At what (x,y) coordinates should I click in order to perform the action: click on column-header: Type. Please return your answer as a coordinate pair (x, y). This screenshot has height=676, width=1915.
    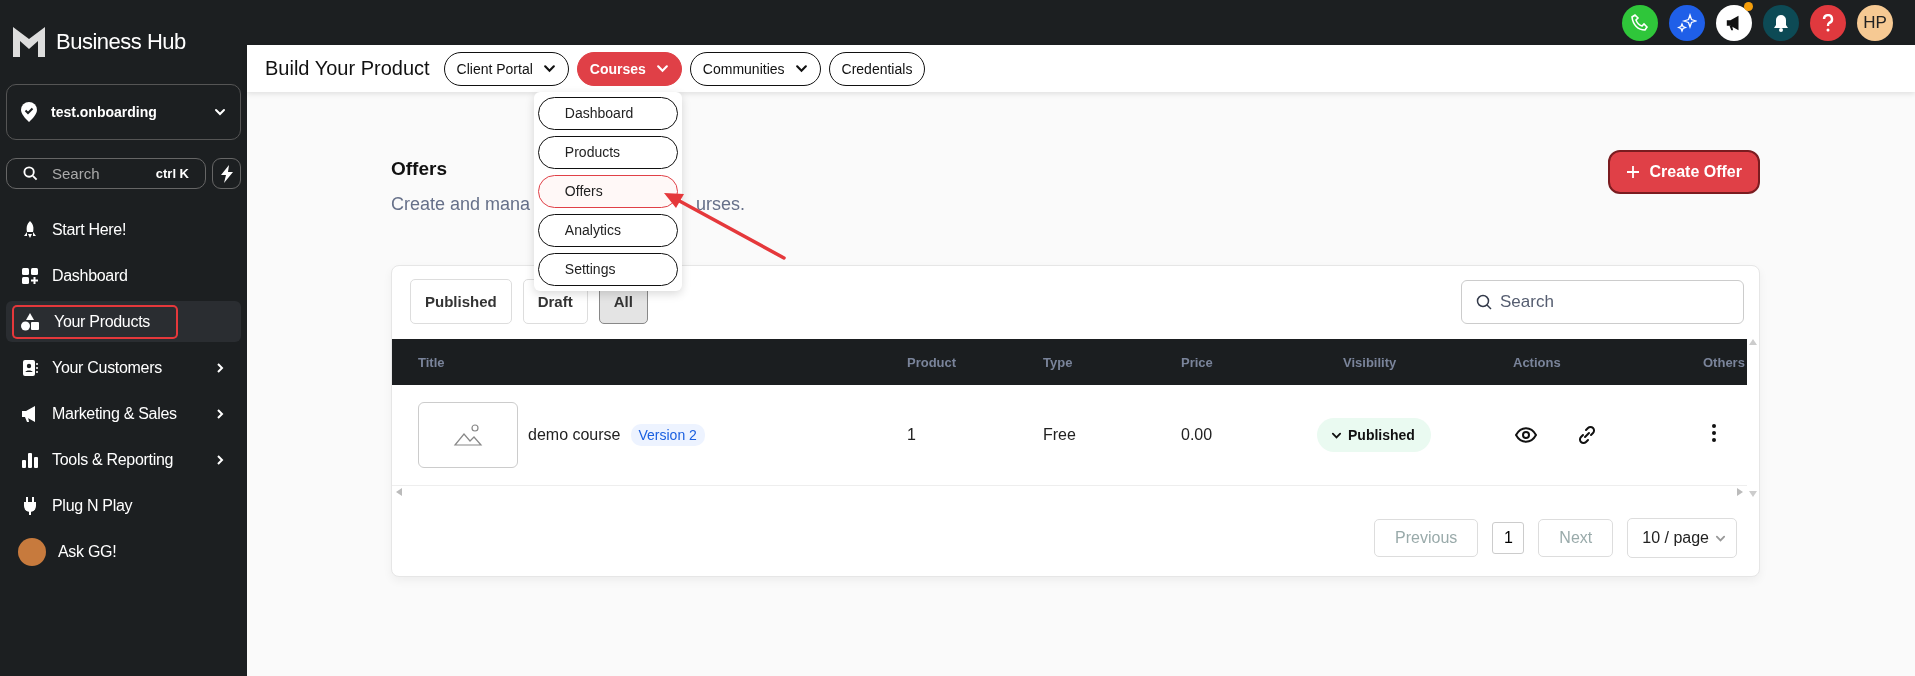
    Looking at the image, I should click on (1058, 362).